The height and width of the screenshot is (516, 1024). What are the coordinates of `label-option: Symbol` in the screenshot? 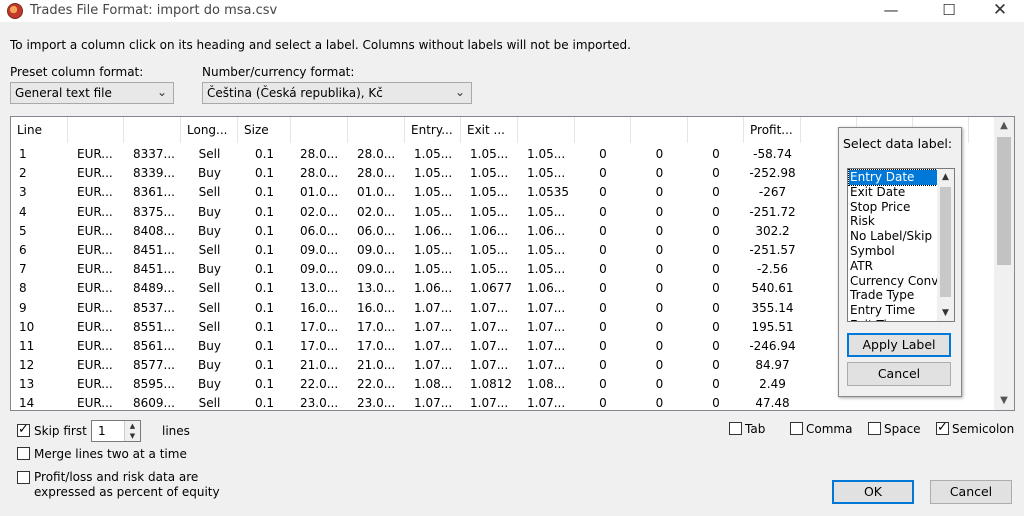 It's located at (893, 251).